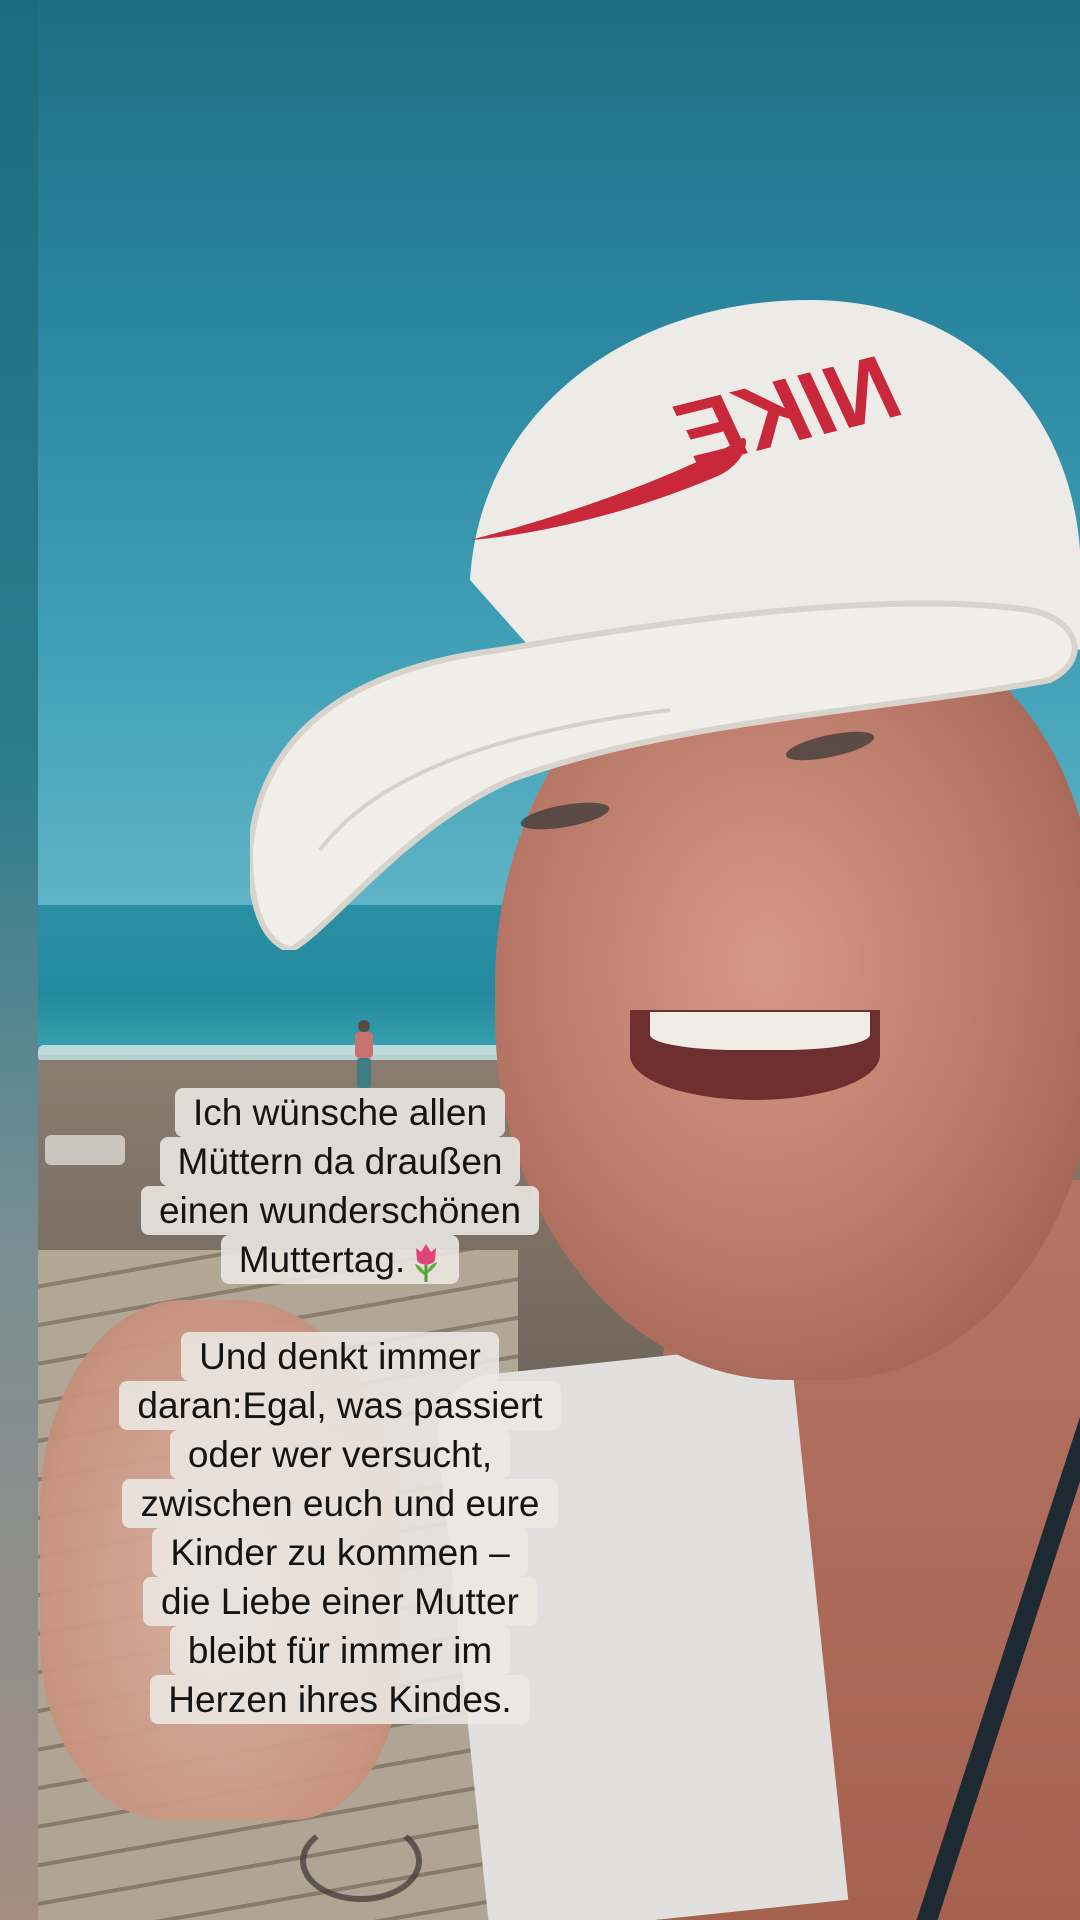 This screenshot has height=1920, width=1080. I want to click on caption-line: oder wer versucht,, so click(340, 1454).